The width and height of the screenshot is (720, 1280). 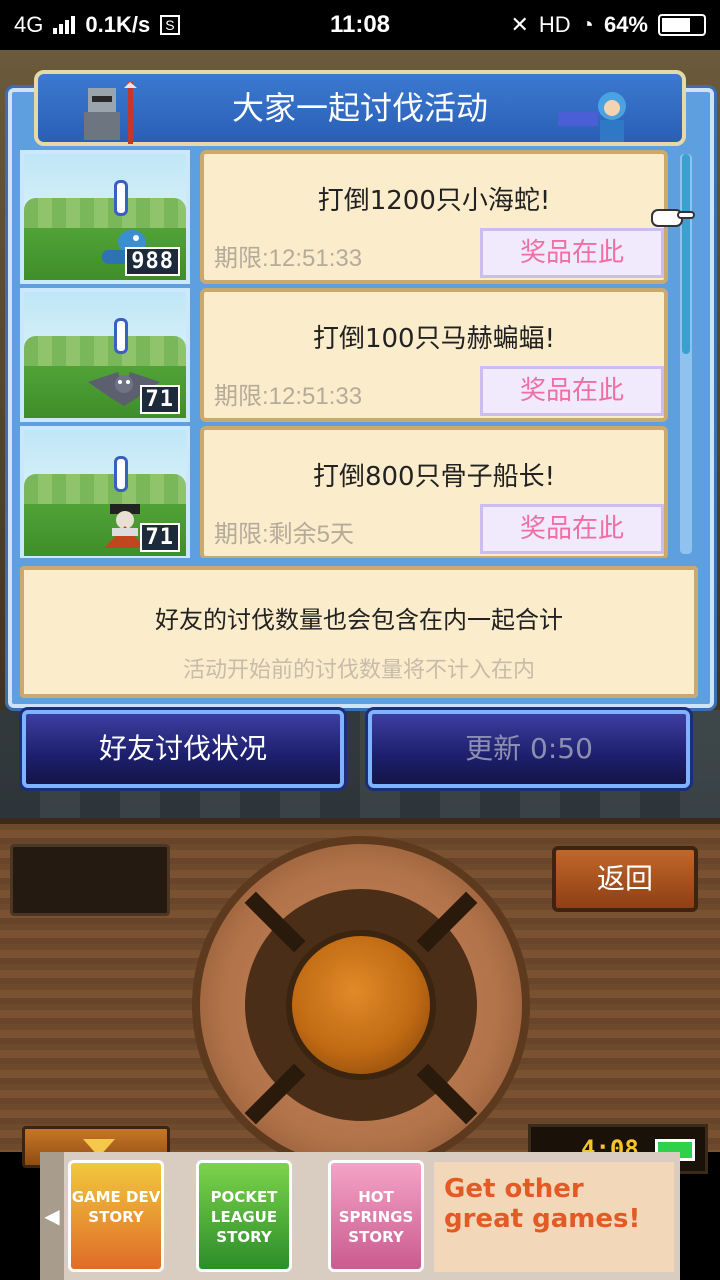 I want to click on quest-card: 打倒800只骨子船长! 期限:剩余5天 奖品在此, so click(x=434, y=492).